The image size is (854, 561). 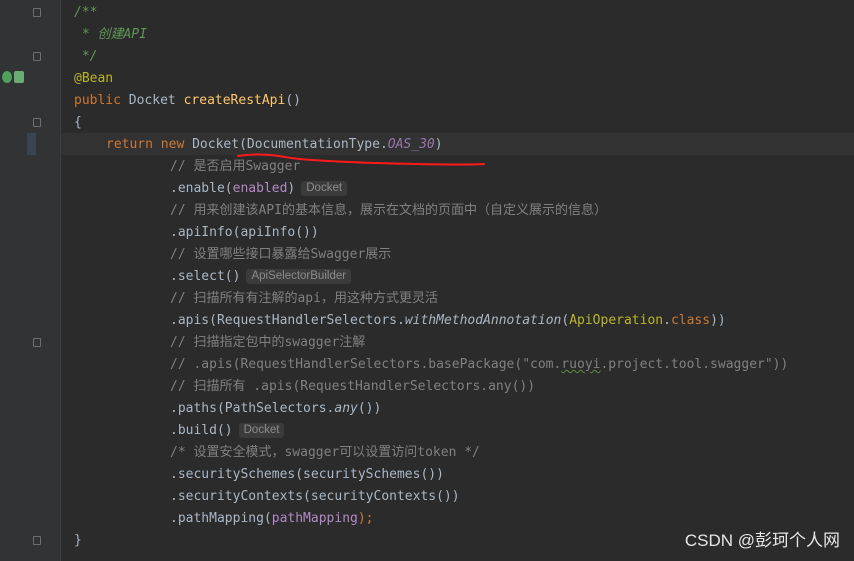 I want to click on fold-marker-doc-start, so click(x=37, y=12).